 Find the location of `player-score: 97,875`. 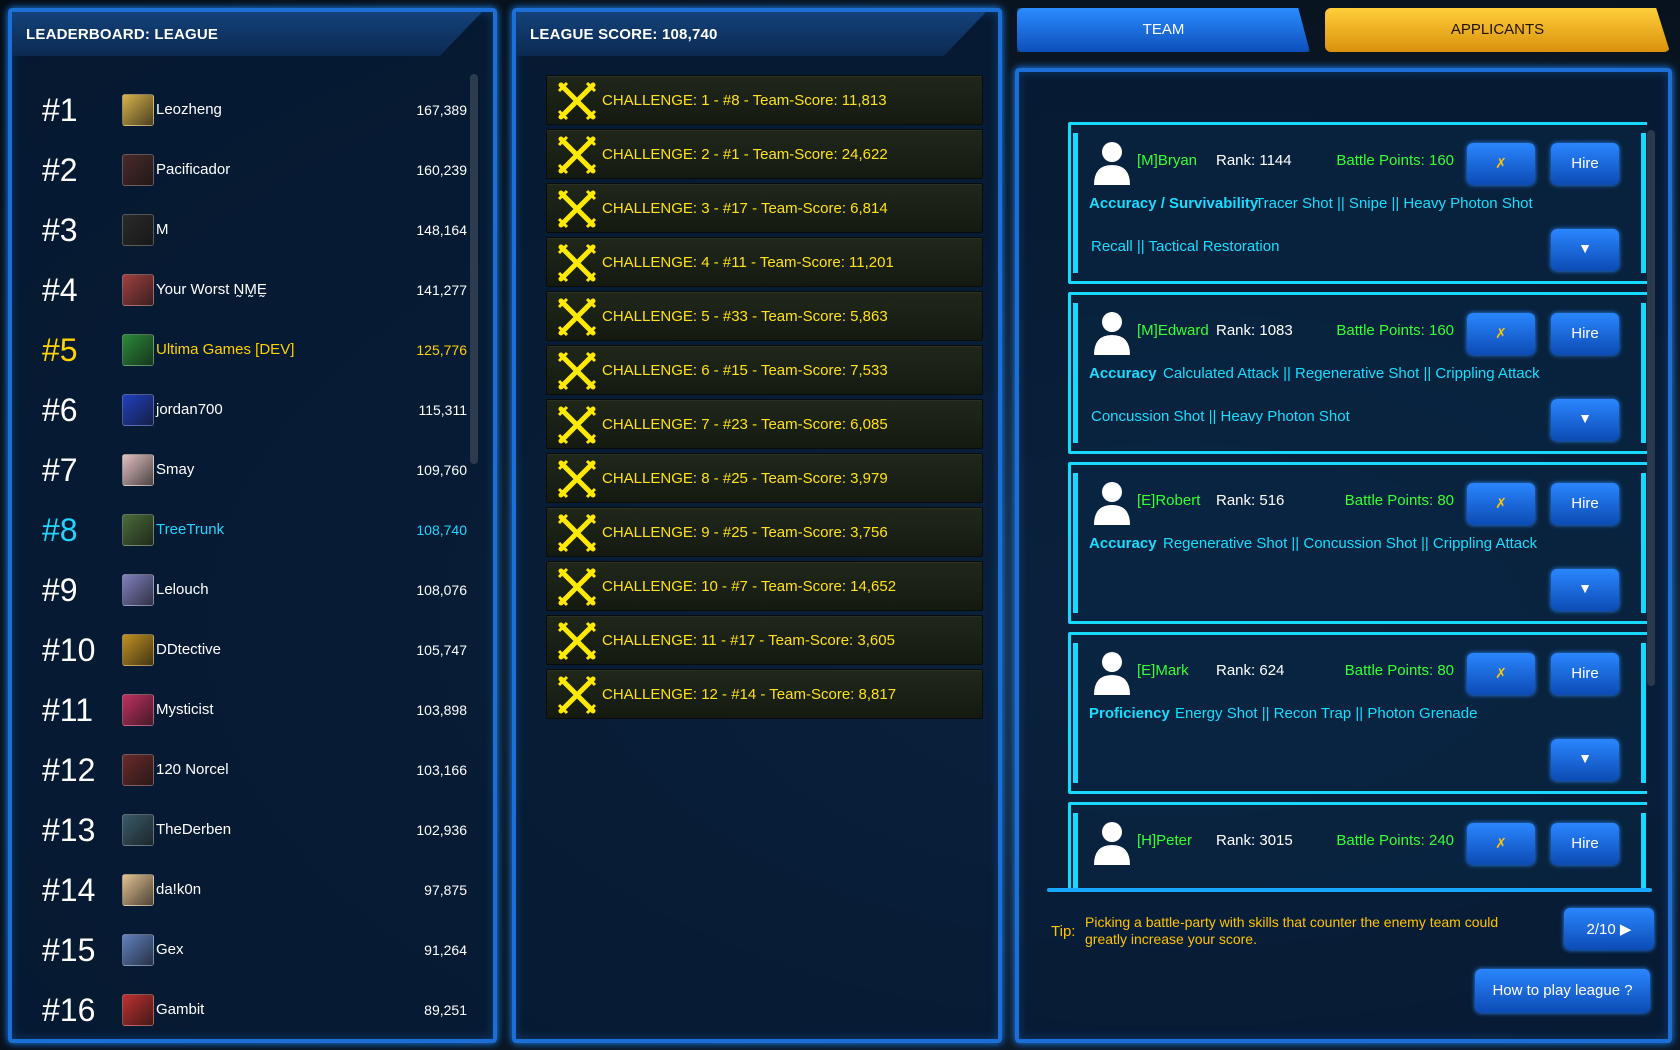

player-score: 97,875 is located at coordinates (445, 890).